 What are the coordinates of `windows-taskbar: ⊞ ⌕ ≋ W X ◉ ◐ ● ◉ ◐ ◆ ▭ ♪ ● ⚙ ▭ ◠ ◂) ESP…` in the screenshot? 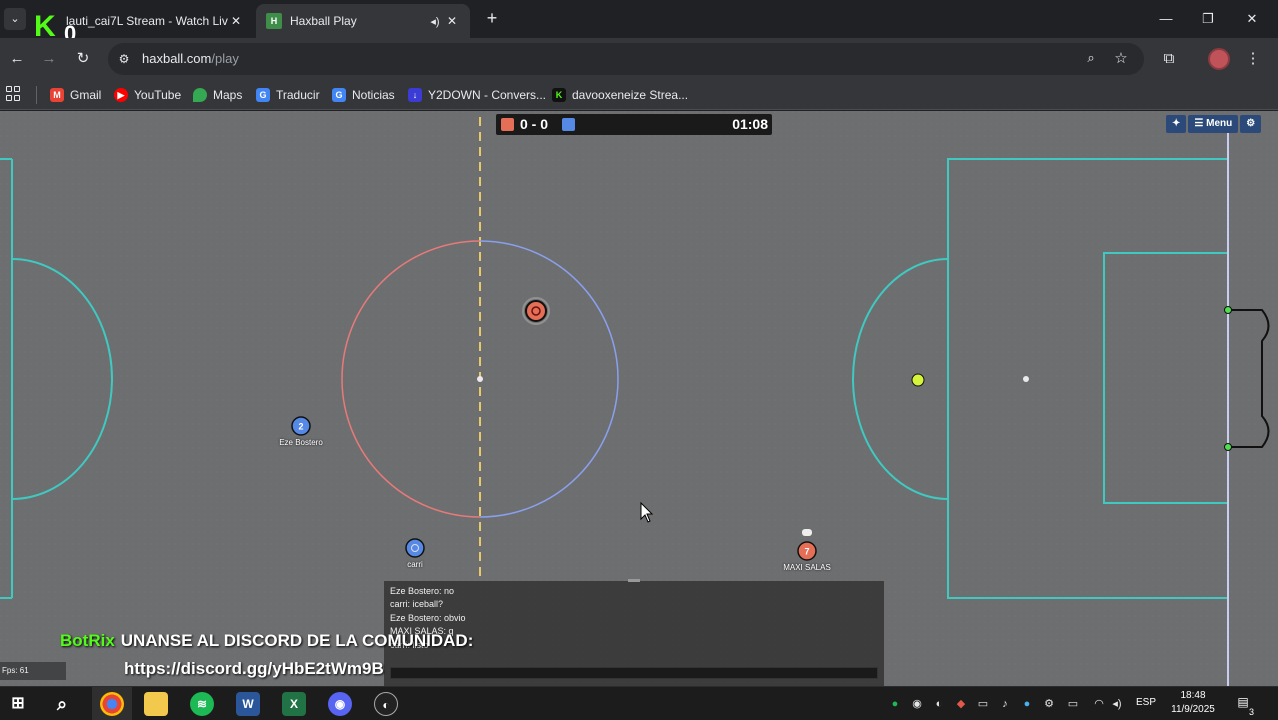 It's located at (639, 703).